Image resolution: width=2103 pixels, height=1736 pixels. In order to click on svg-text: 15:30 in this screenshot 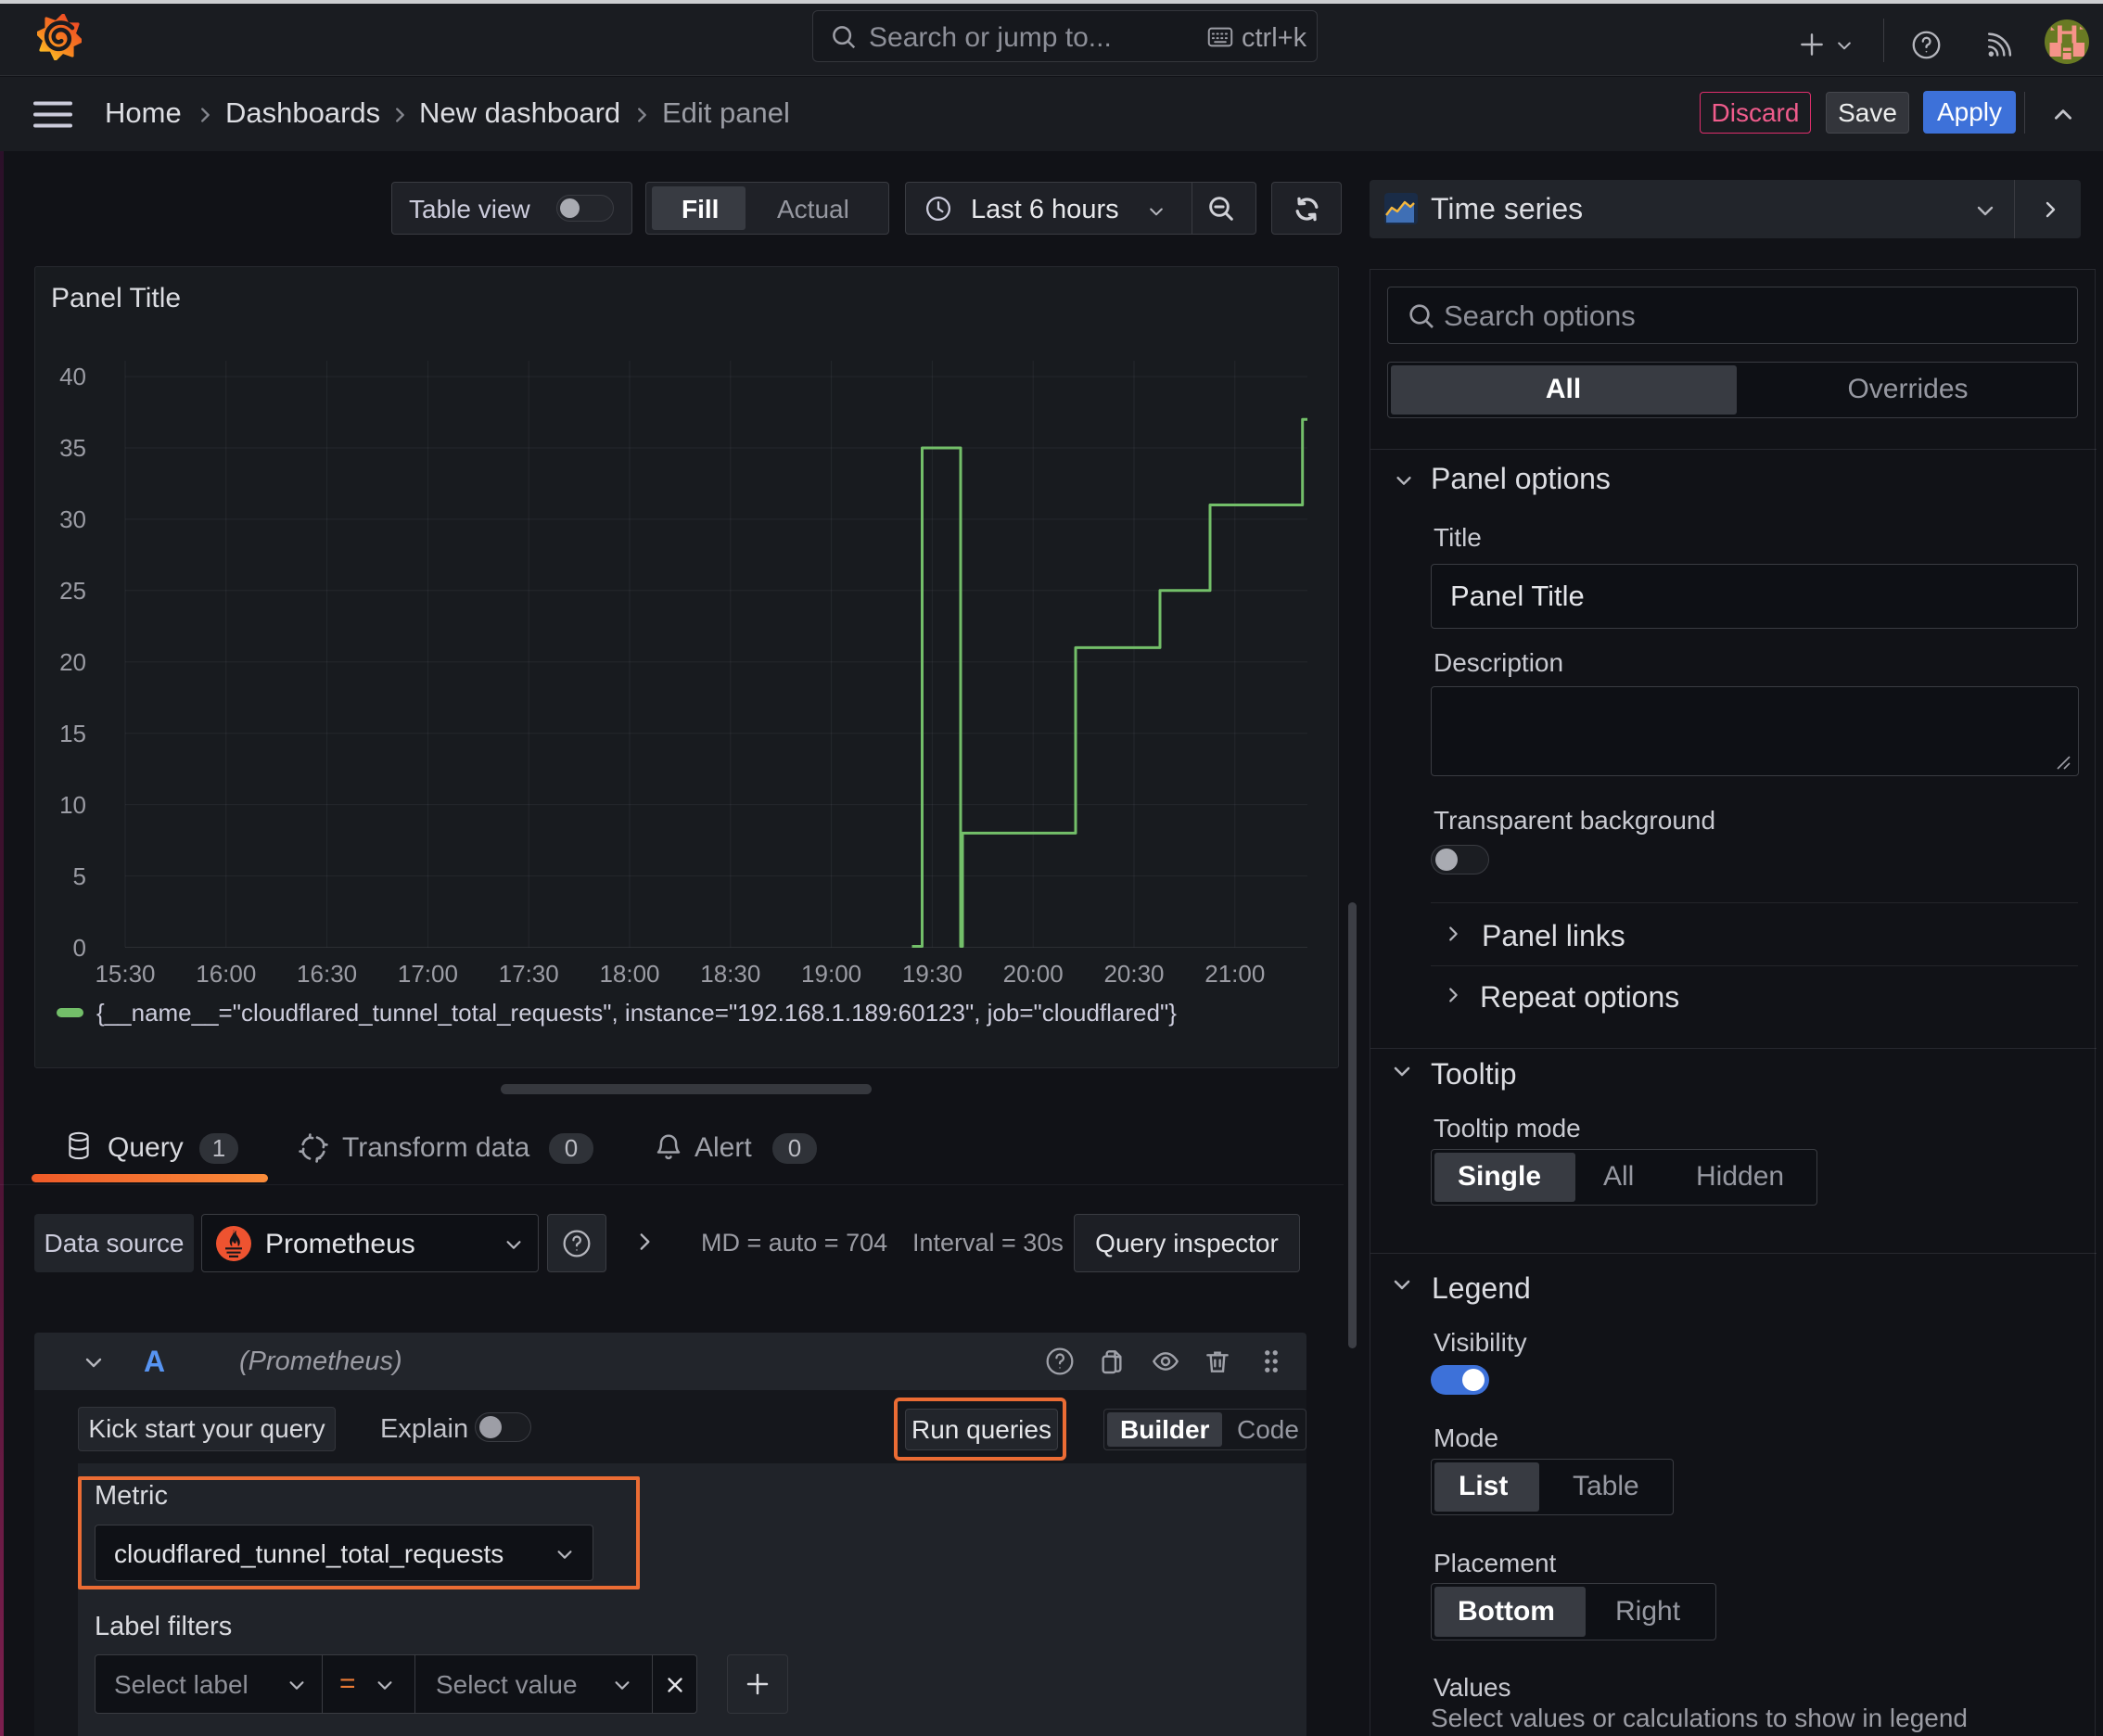, I will do `click(125, 974)`.